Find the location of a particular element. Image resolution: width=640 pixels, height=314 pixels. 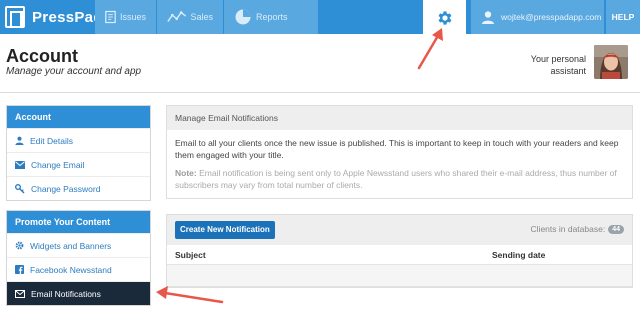

avatar is located at coordinates (611, 62).